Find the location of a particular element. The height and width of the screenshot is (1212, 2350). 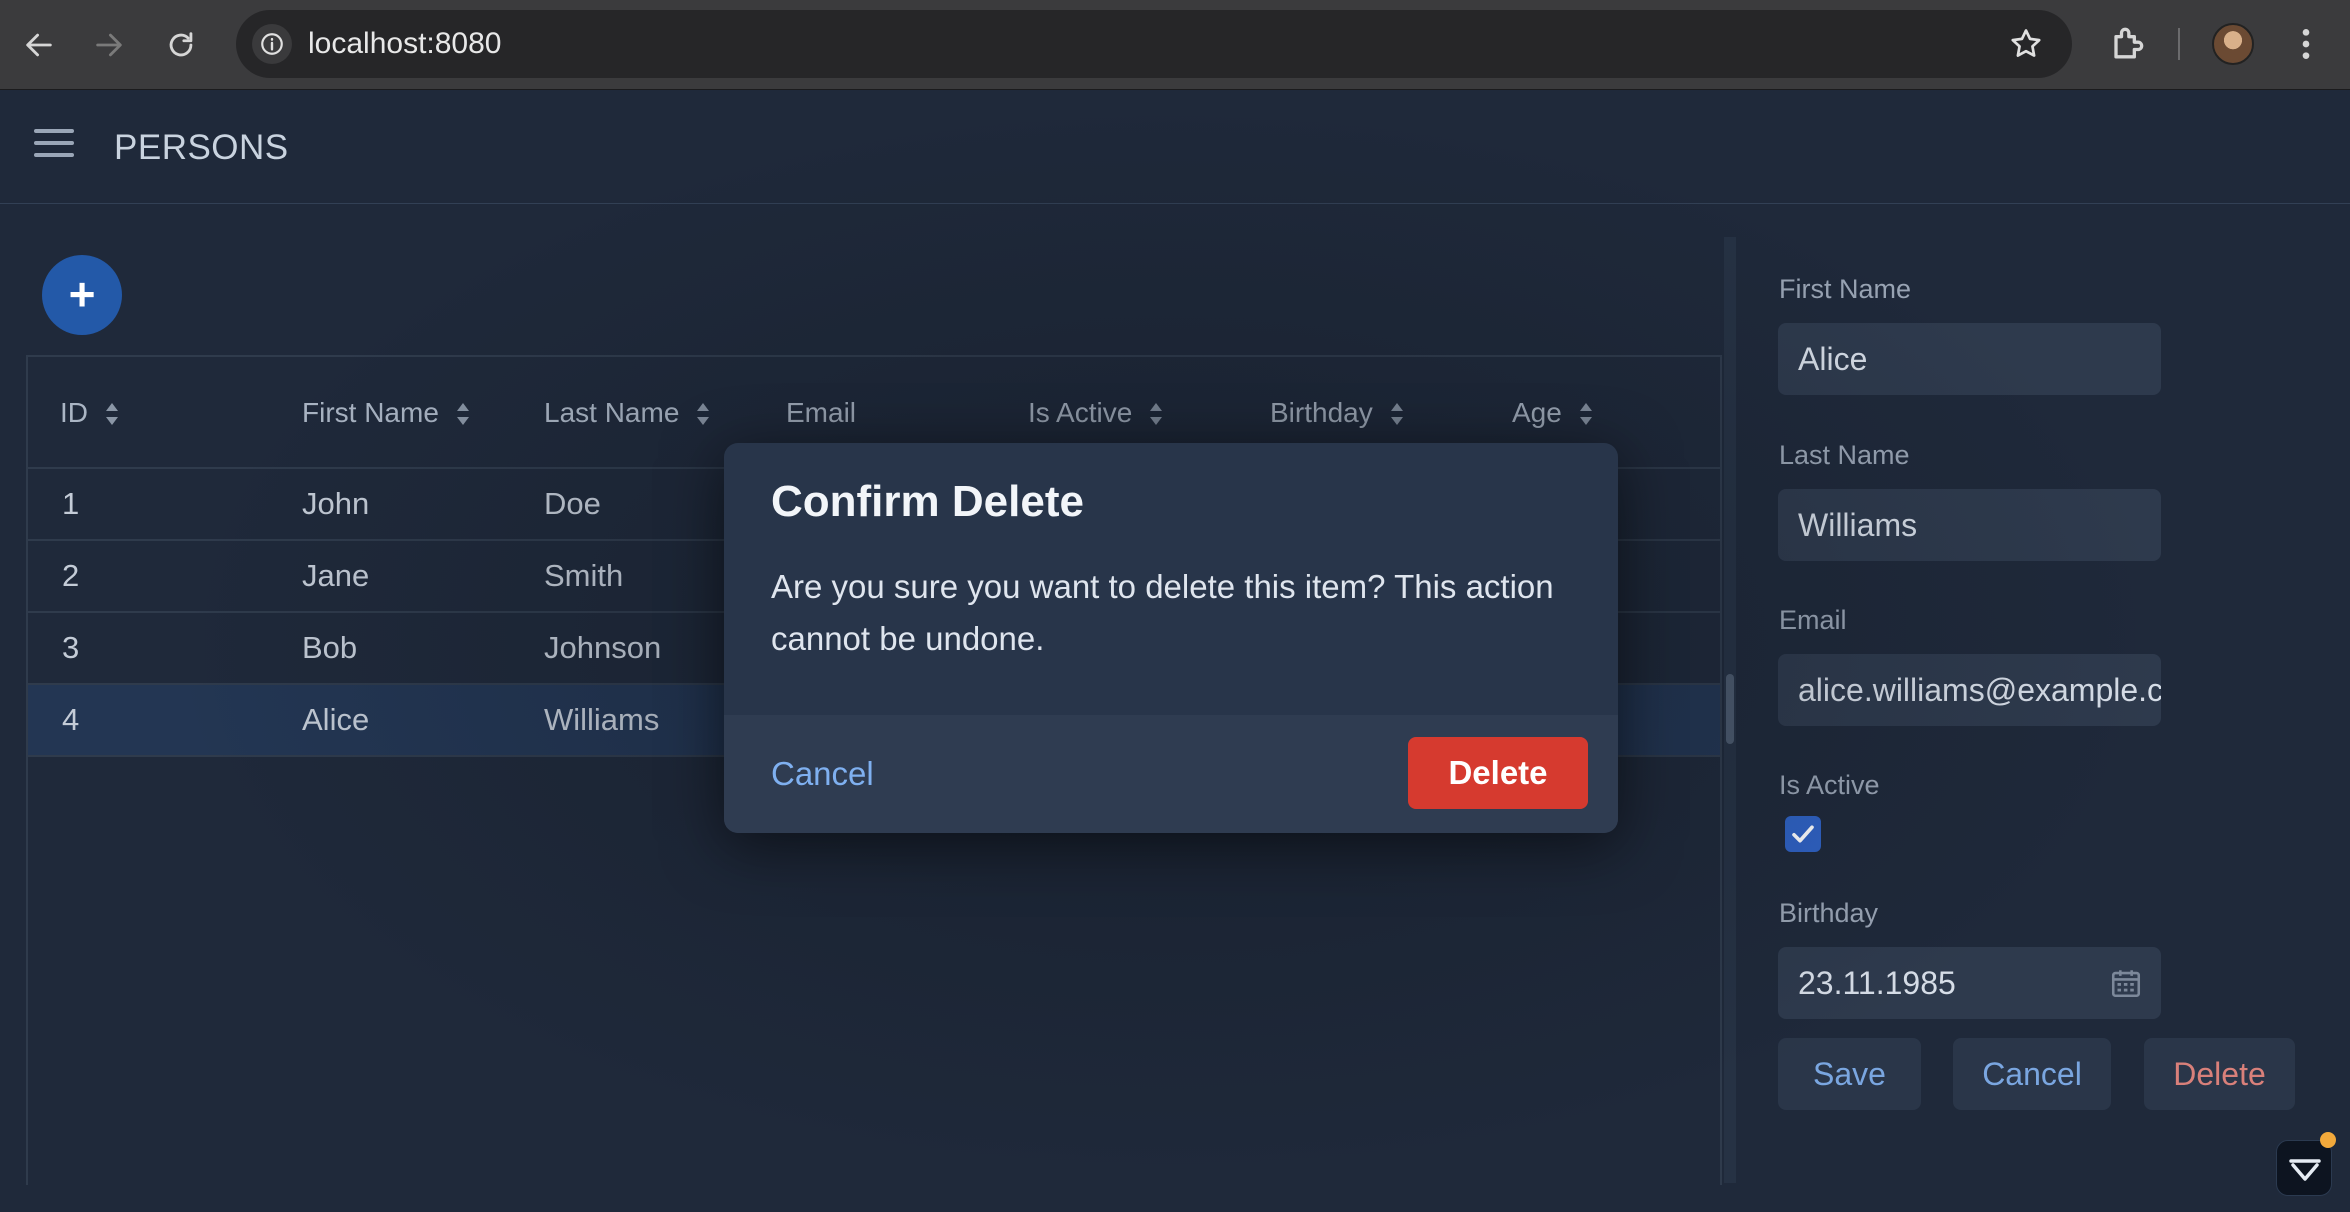

first-name-field: Alice is located at coordinates (1969, 359).